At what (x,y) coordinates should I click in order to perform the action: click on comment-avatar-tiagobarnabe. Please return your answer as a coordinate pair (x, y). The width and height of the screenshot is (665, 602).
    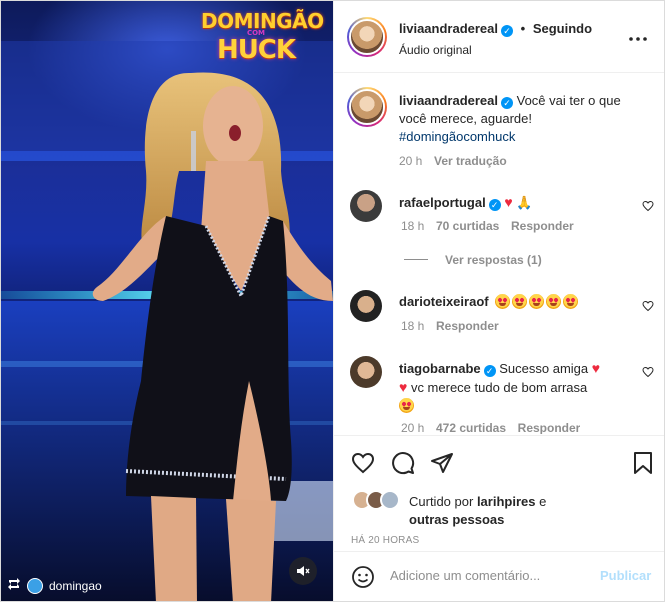
    Looking at the image, I should click on (366, 372).